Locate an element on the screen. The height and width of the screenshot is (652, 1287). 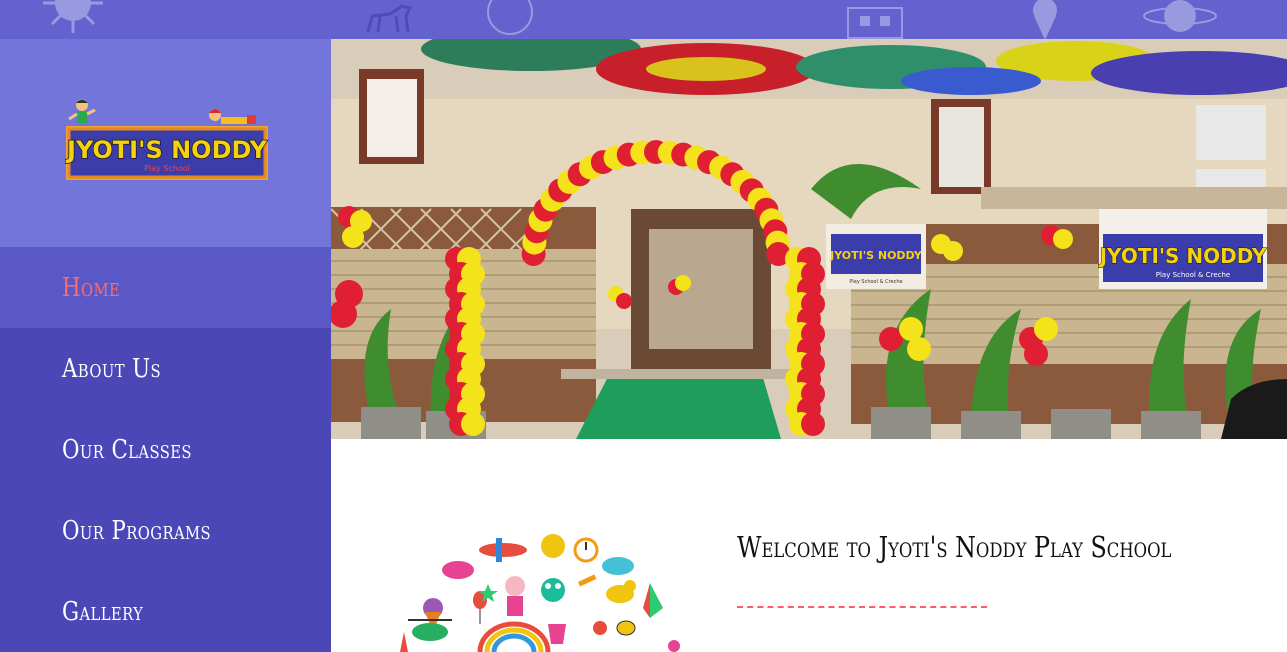
flower-icon is located at coordinates (674, 646).